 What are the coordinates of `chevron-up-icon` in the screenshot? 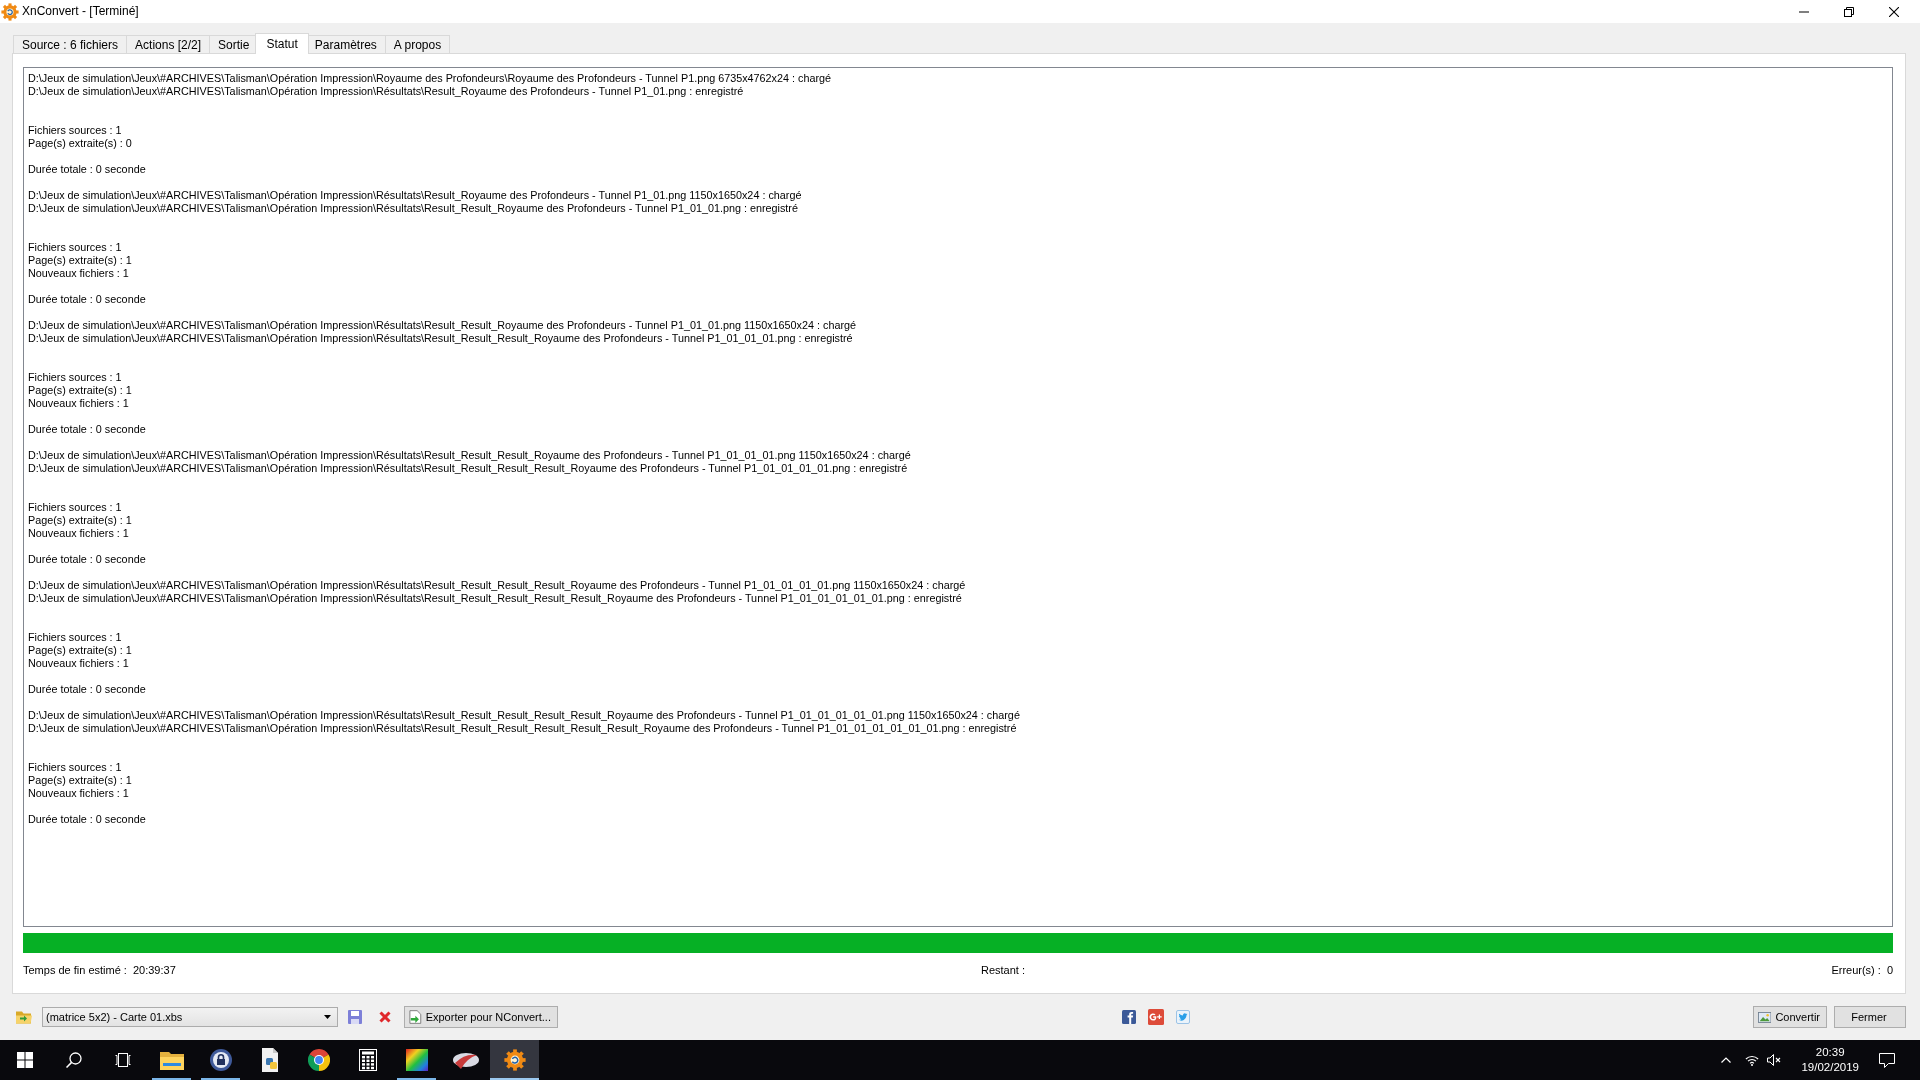 It's located at (1726, 1060).